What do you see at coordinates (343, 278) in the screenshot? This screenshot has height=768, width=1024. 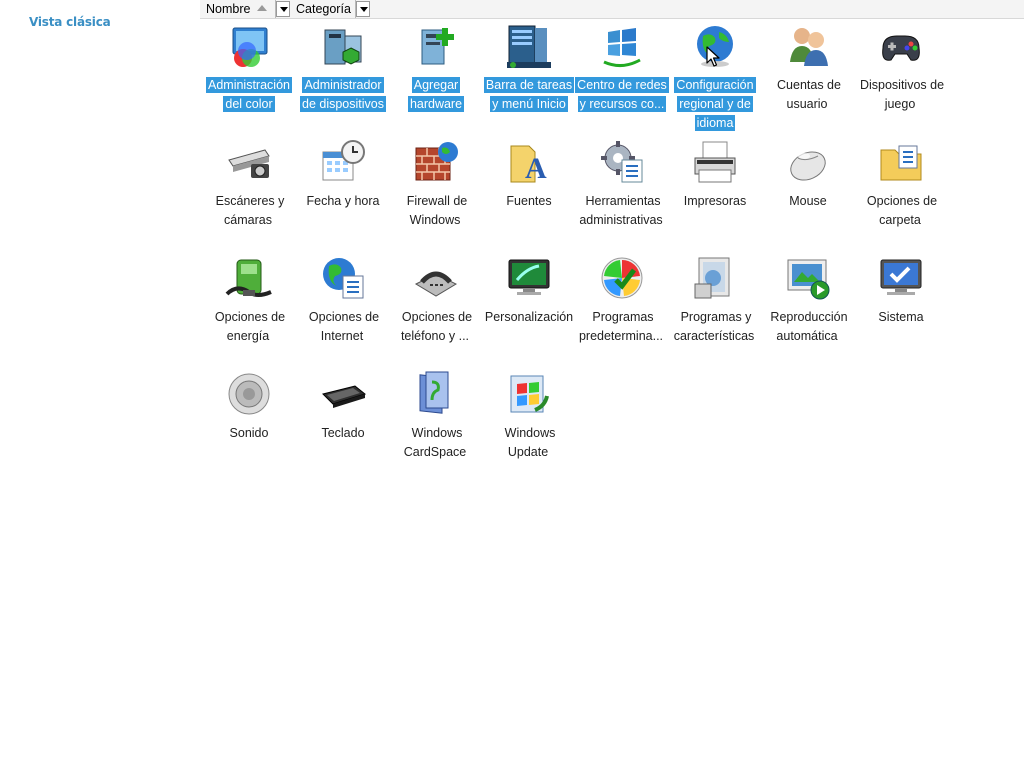 I see `internet-options-icon` at bounding box center [343, 278].